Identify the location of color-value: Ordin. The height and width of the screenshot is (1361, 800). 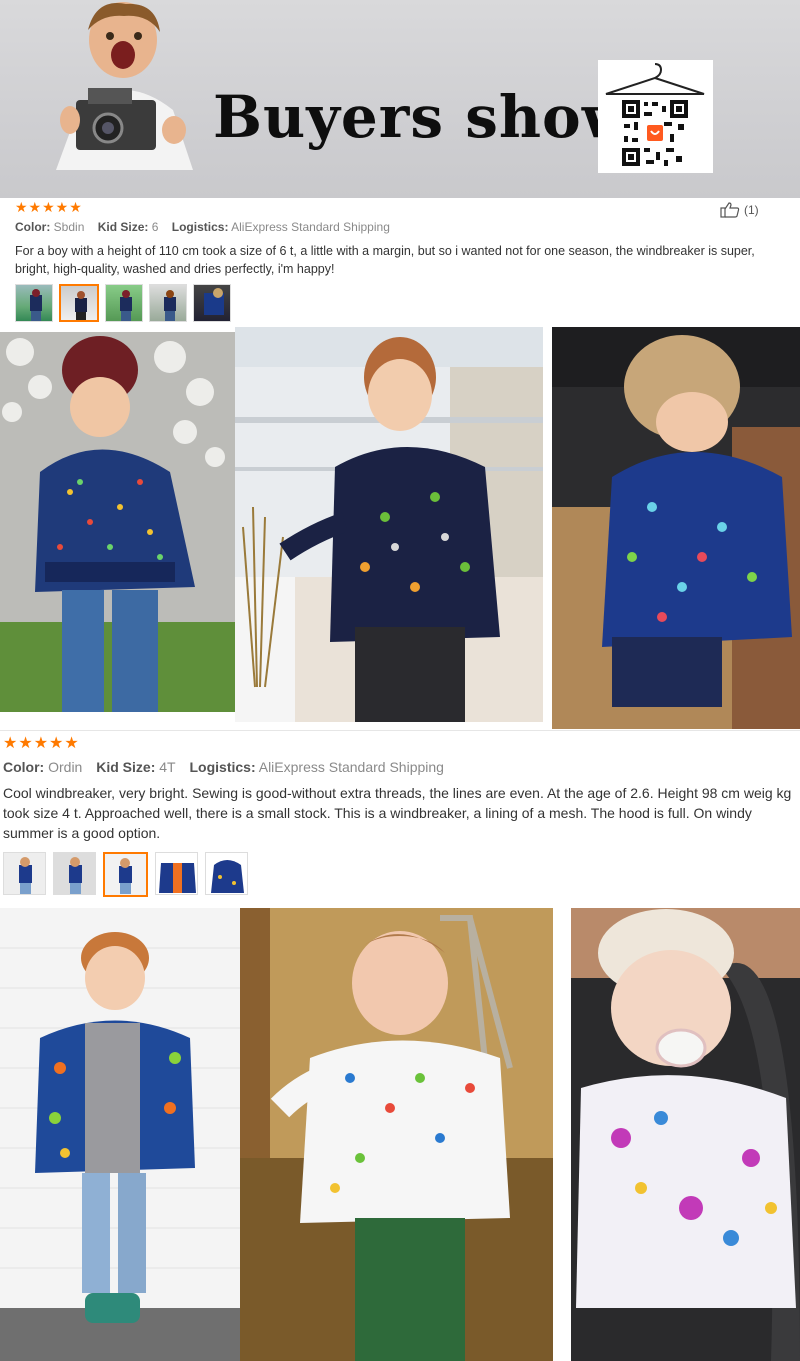
(65, 767).